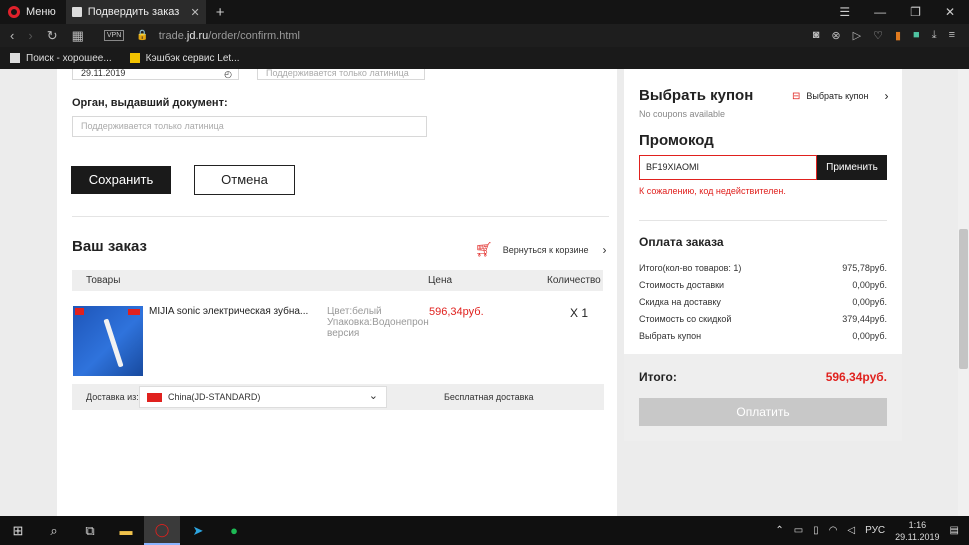  What do you see at coordinates (878, 35) in the screenshot?
I see `heart-icon: ♡` at bounding box center [878, 35].